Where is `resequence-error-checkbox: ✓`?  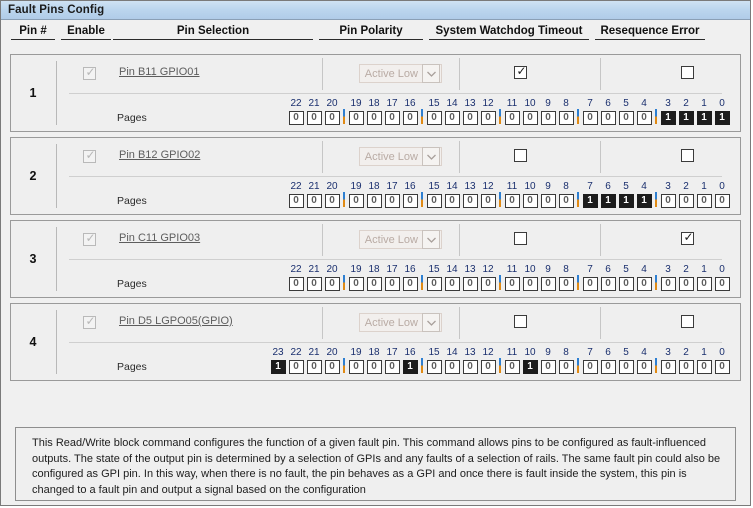
resequence-error-checkbox: ✓ is located at coordinates (687, 238).